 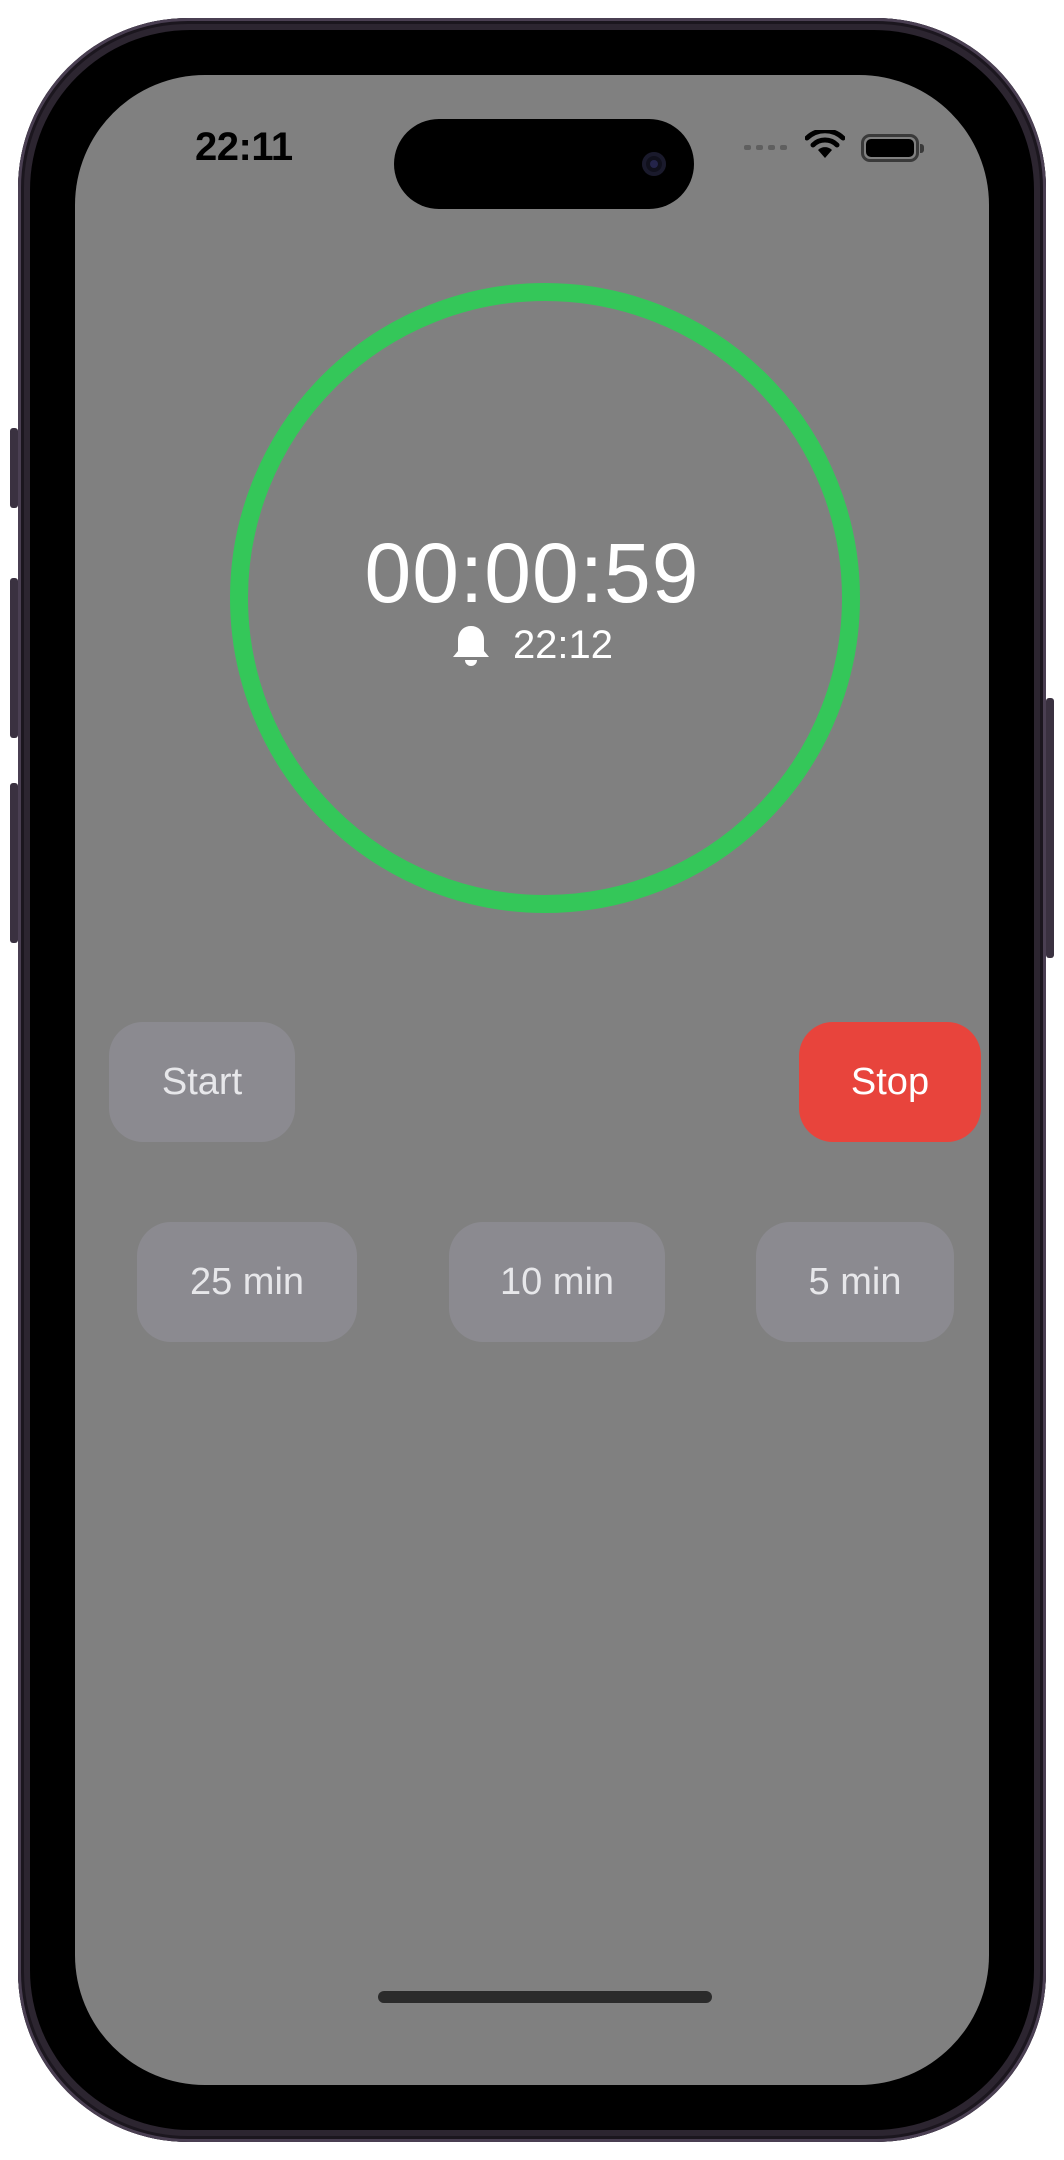 I want to click on volume-up-button, so click(x=14, y=658).